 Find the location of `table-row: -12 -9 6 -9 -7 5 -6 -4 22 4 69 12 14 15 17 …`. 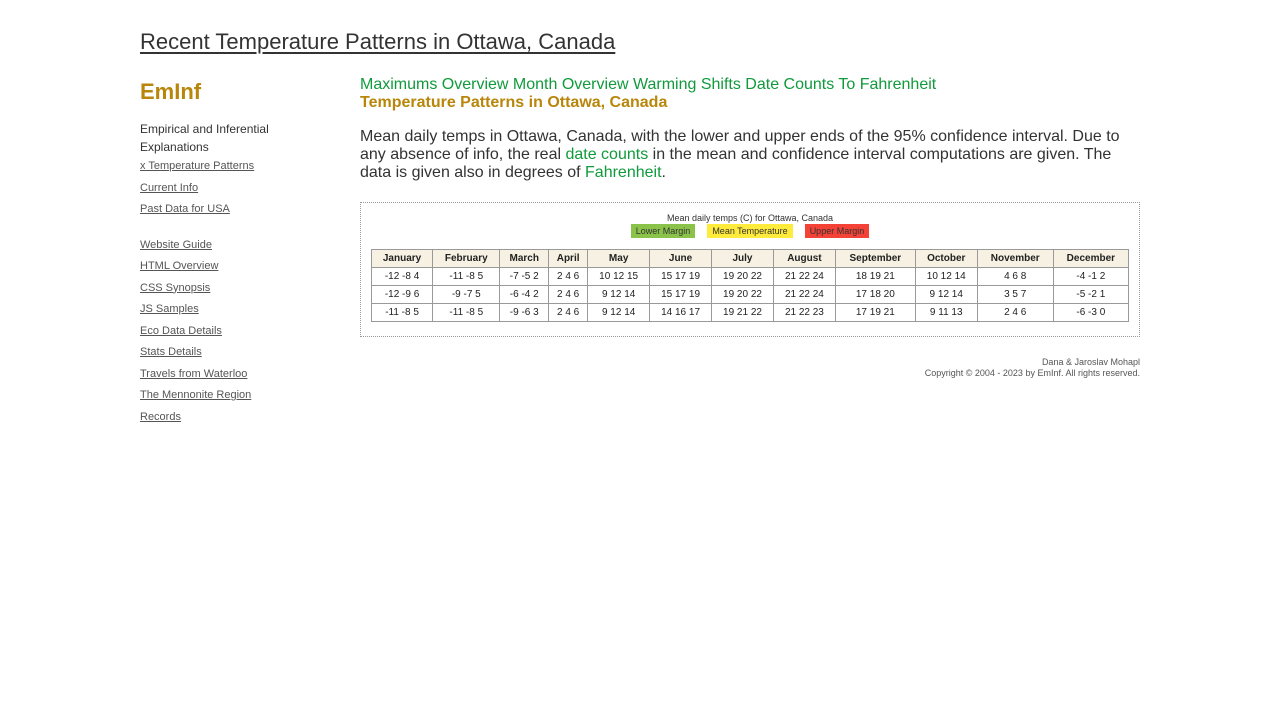

table-row: -12 -9 6 -9 -7 5 -6 -4 22 4 69 12 14 15 17 … is located at coordinates (750, 294).